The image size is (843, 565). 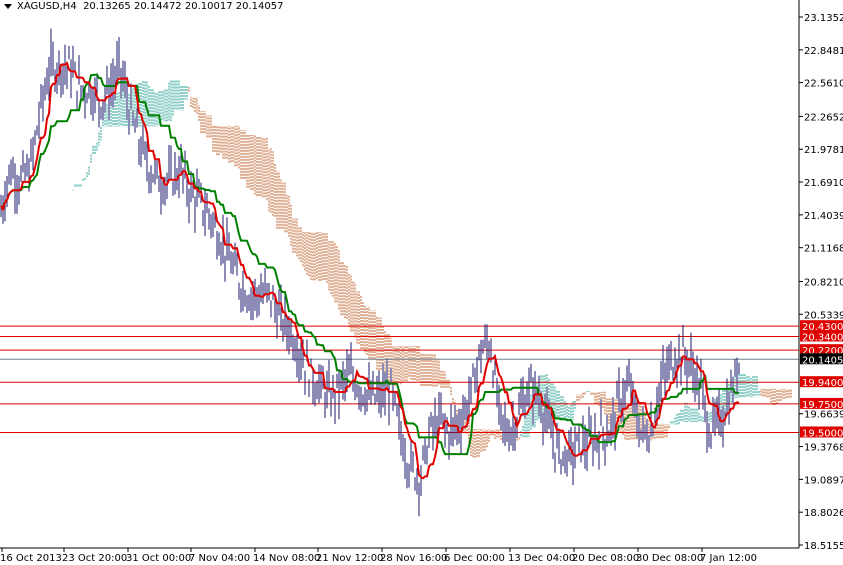 What do you see at coordinates (823, 84) in the screenshot?
I see `y-tick-label: 22.56100` at bounding box center [823, 84].